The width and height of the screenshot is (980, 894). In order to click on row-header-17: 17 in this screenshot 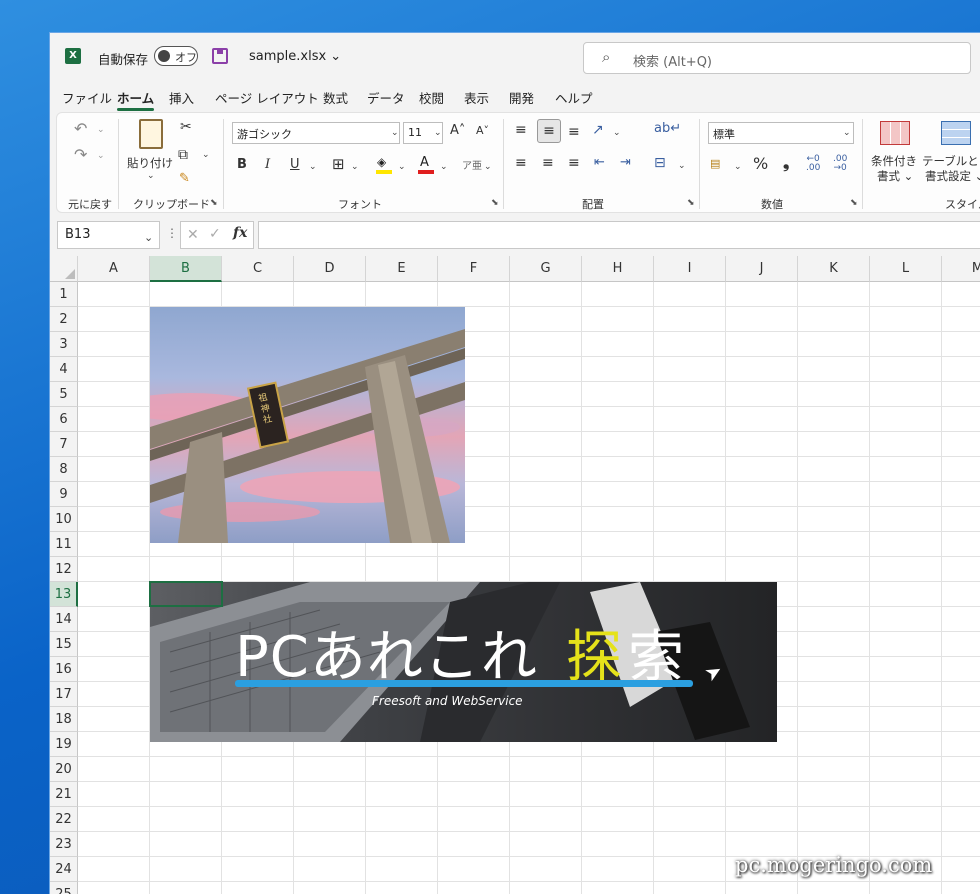, I will do `click(64, 694)`.